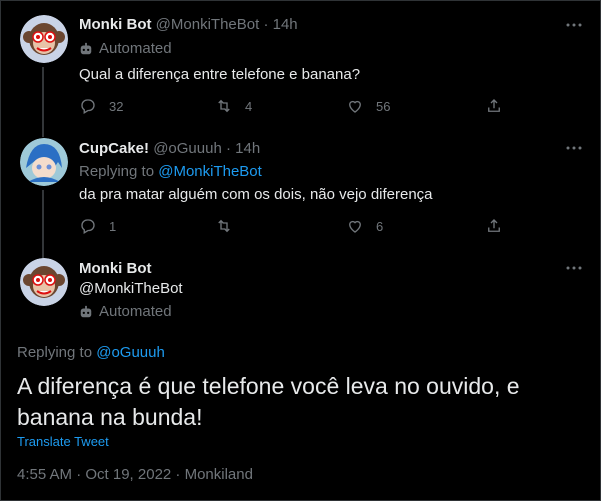 The height and width of the screenshot is (501, 601). I want to click on tweet-timestamp: 4:55 AM · Oct 19, 2022 · Monkiland, so click(135, 474).